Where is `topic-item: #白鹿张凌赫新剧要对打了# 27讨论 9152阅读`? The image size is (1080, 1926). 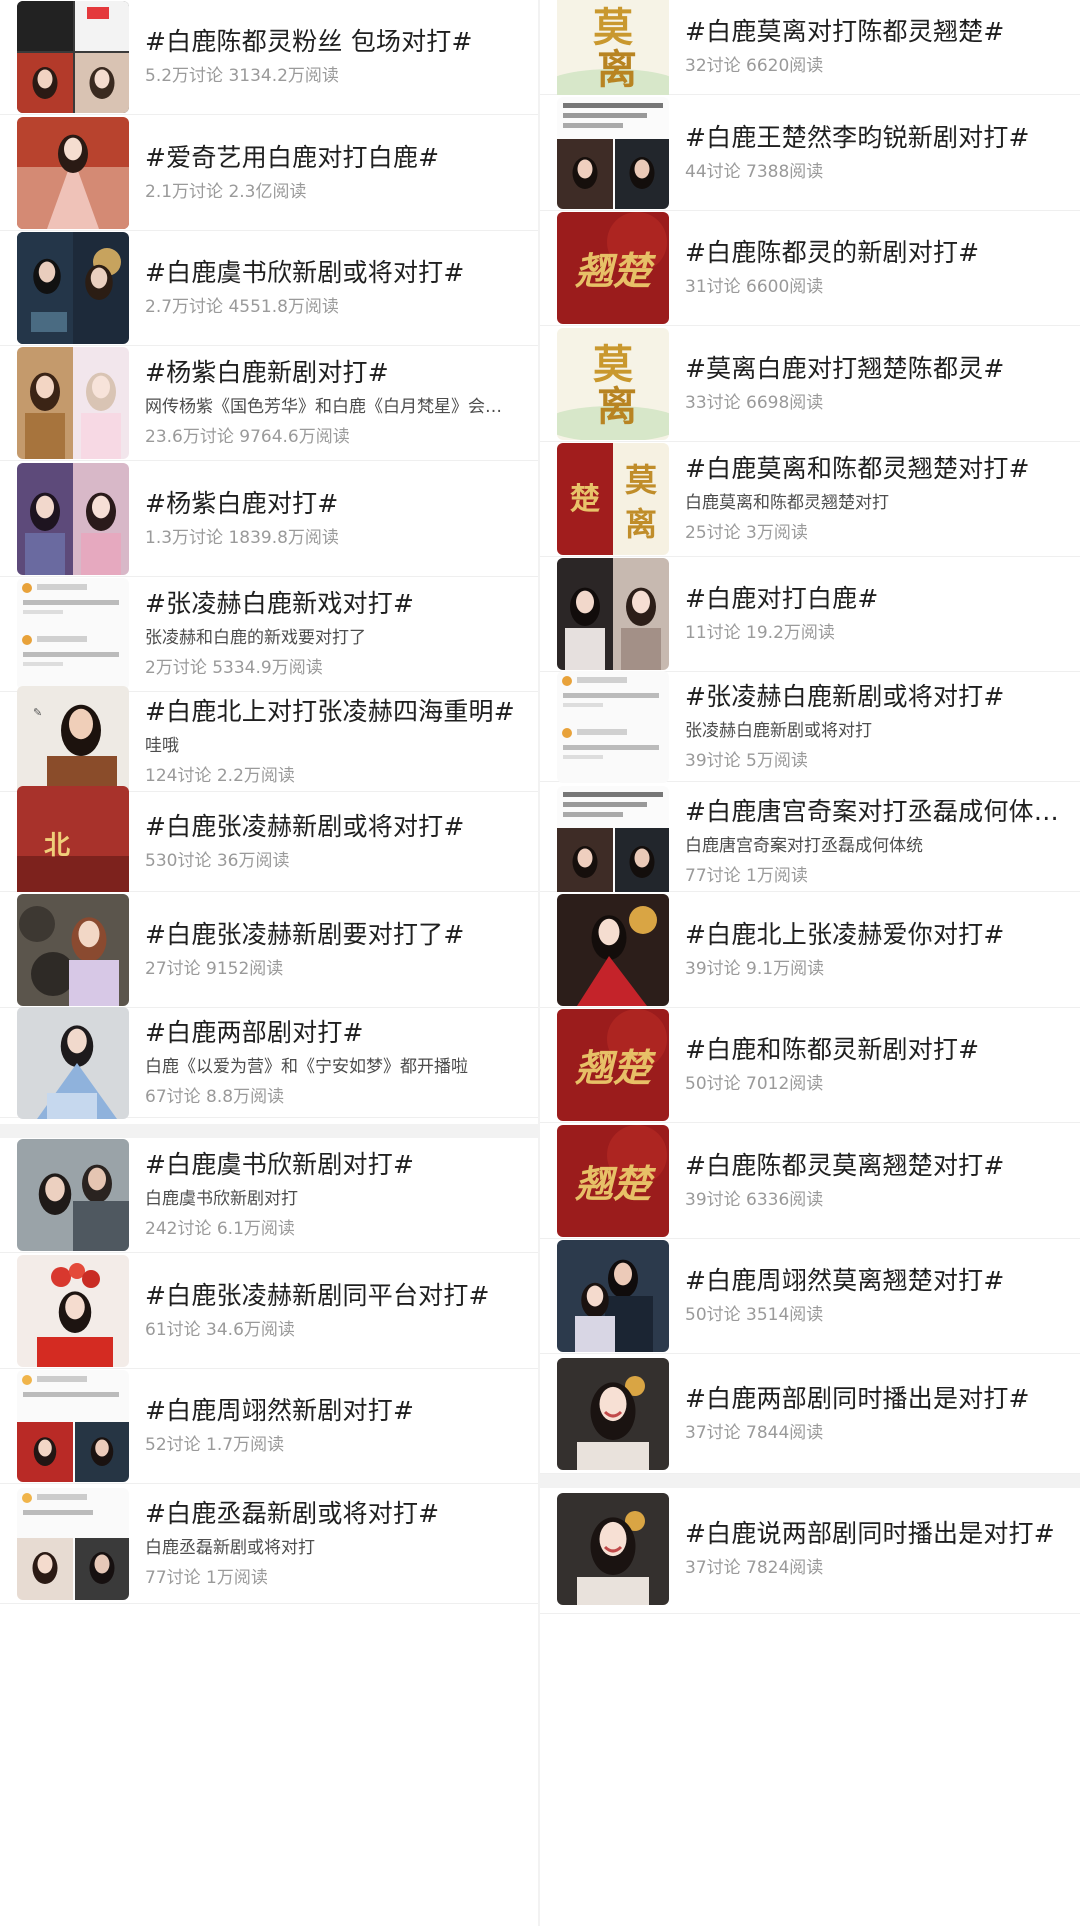 topic-item: #白鹿张凌赫新剧要对打了# 27讨论 9152阅读 is located at coordinates (269, 950).